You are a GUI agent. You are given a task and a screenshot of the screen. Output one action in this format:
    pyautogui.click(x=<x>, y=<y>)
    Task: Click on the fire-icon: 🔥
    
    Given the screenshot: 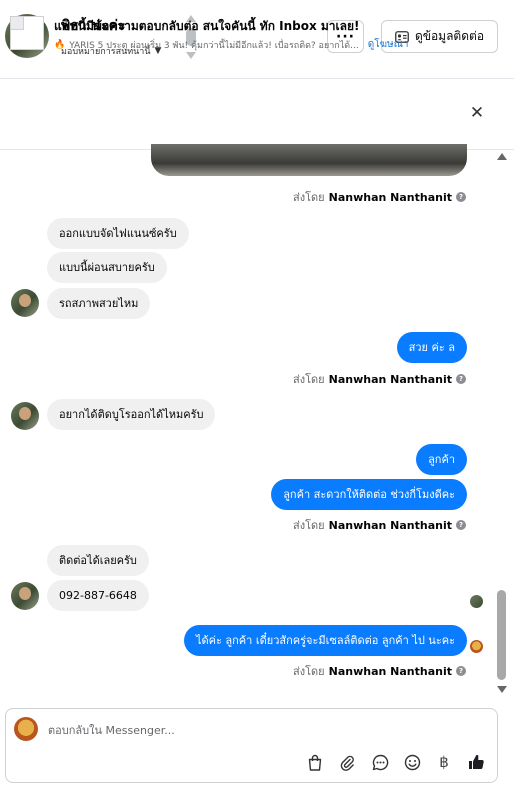 What is the action you would take?
    pyautogui.click(x=60, y=44)
    